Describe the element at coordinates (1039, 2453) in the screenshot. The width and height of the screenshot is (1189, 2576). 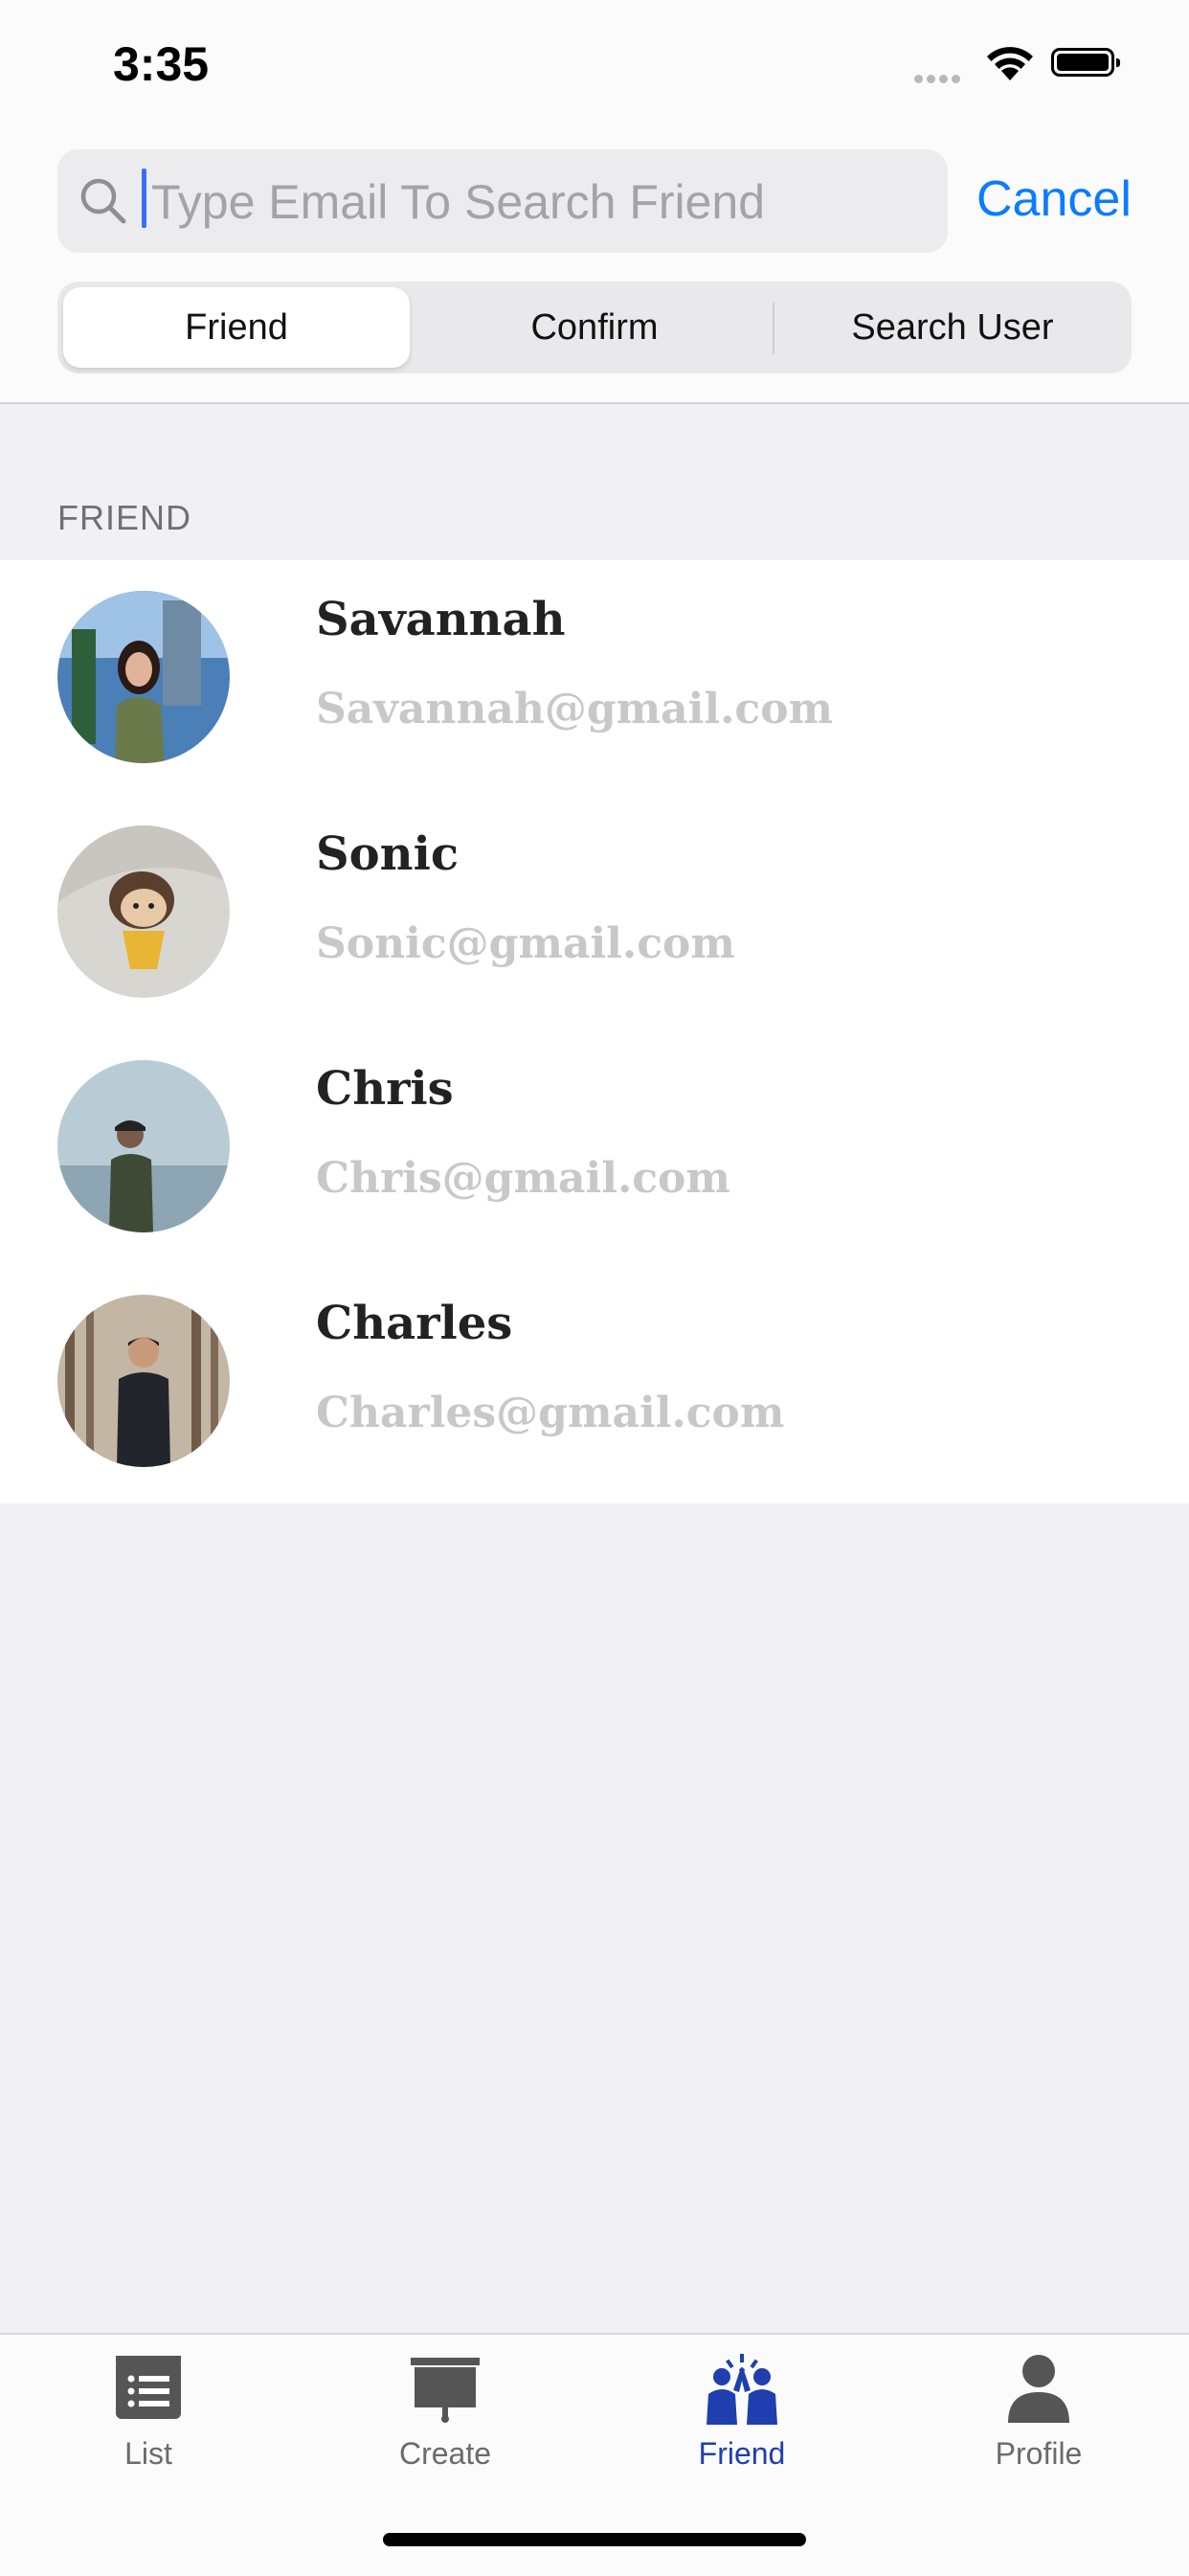
I see `tab-label: Profile` at that location.